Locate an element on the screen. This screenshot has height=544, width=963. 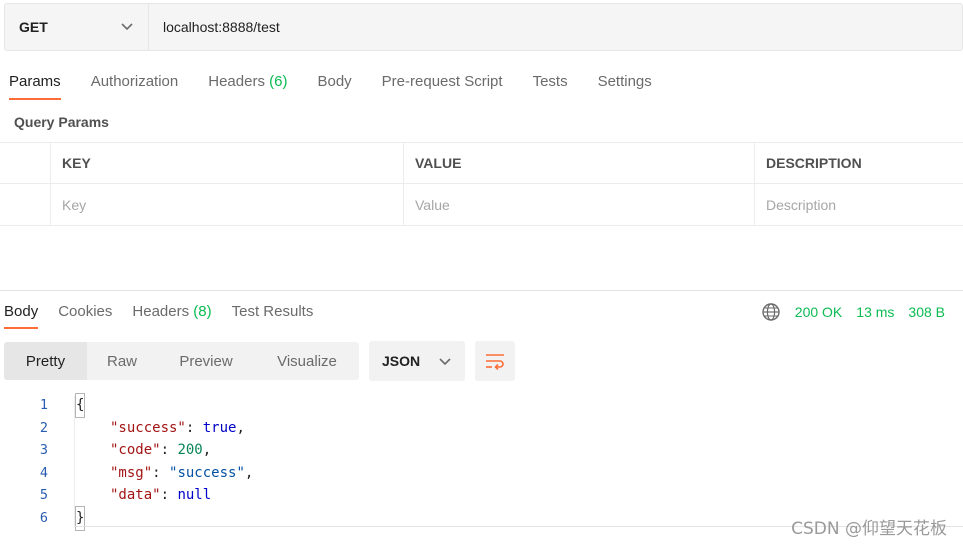
view-raw: Raw is located at coordinates (122, 361).